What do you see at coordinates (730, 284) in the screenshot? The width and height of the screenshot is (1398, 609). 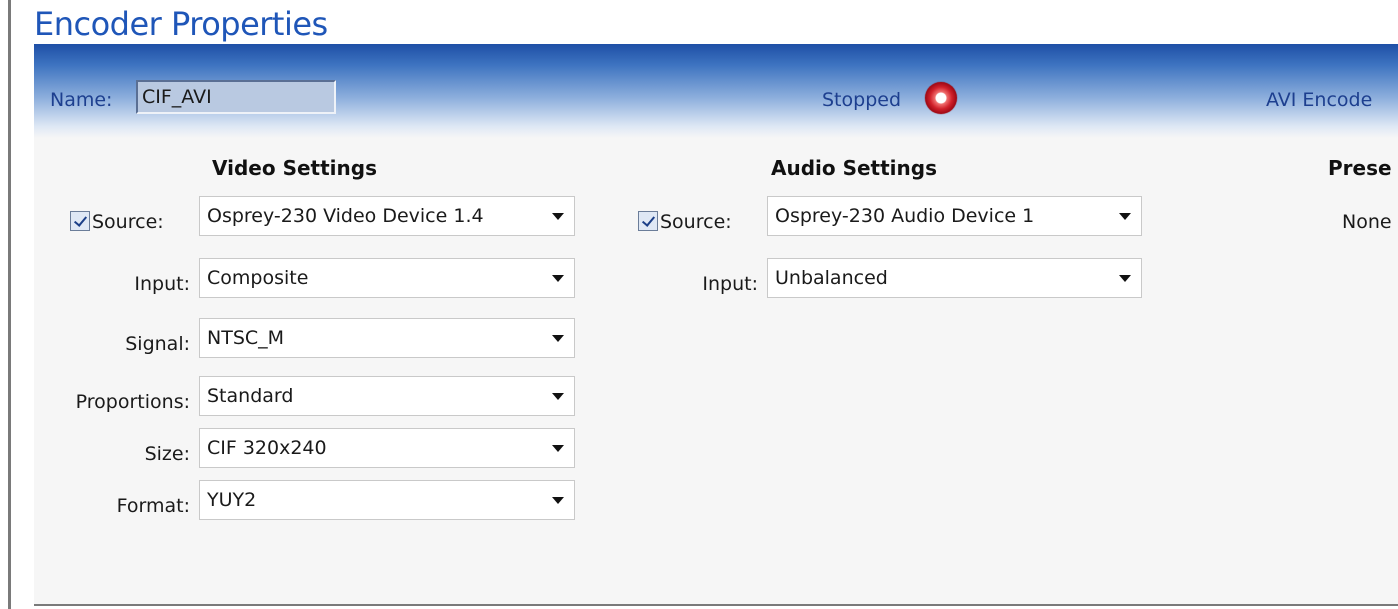 I see `audio-input-label: Input:` at bounding box center [730, 284].